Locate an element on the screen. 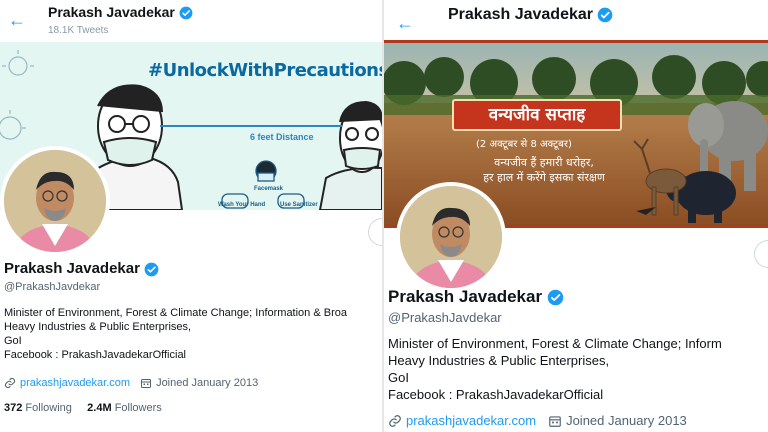 The width and height of the screenshot is (768, 432). following-count: 372 is located at coordinates (13, 408).